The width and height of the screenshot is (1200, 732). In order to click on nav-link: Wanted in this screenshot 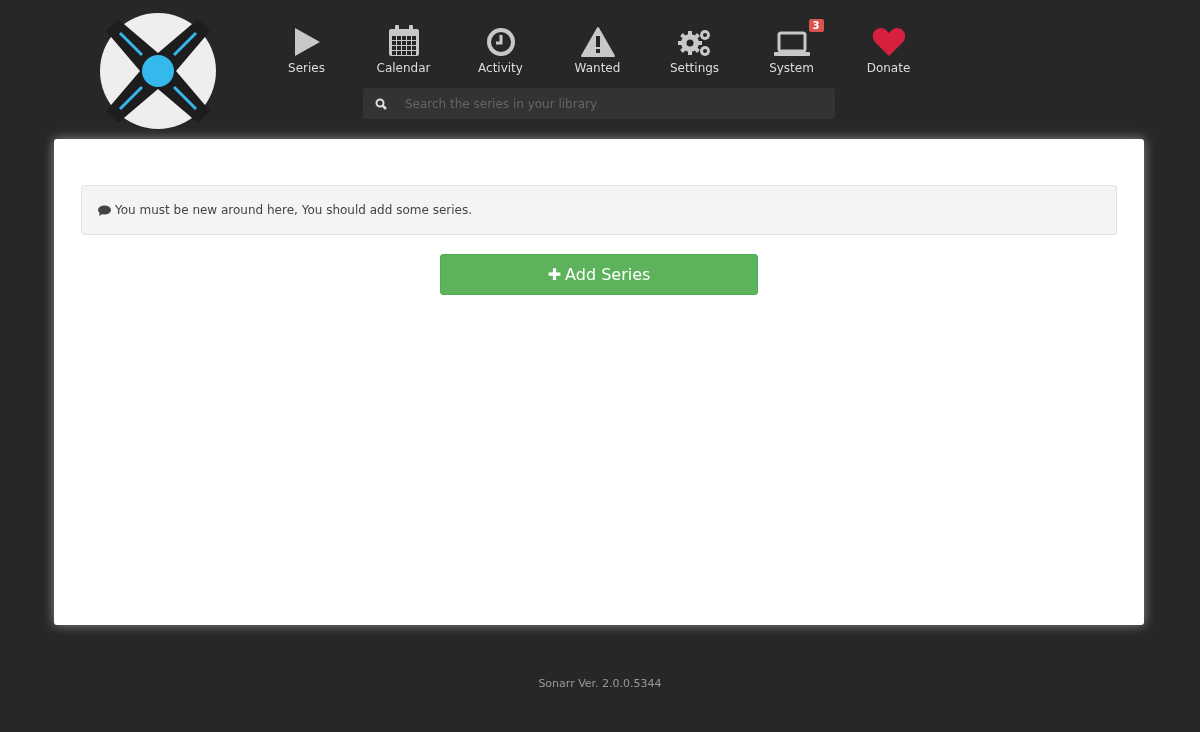, I will do `click(597, 44)`.